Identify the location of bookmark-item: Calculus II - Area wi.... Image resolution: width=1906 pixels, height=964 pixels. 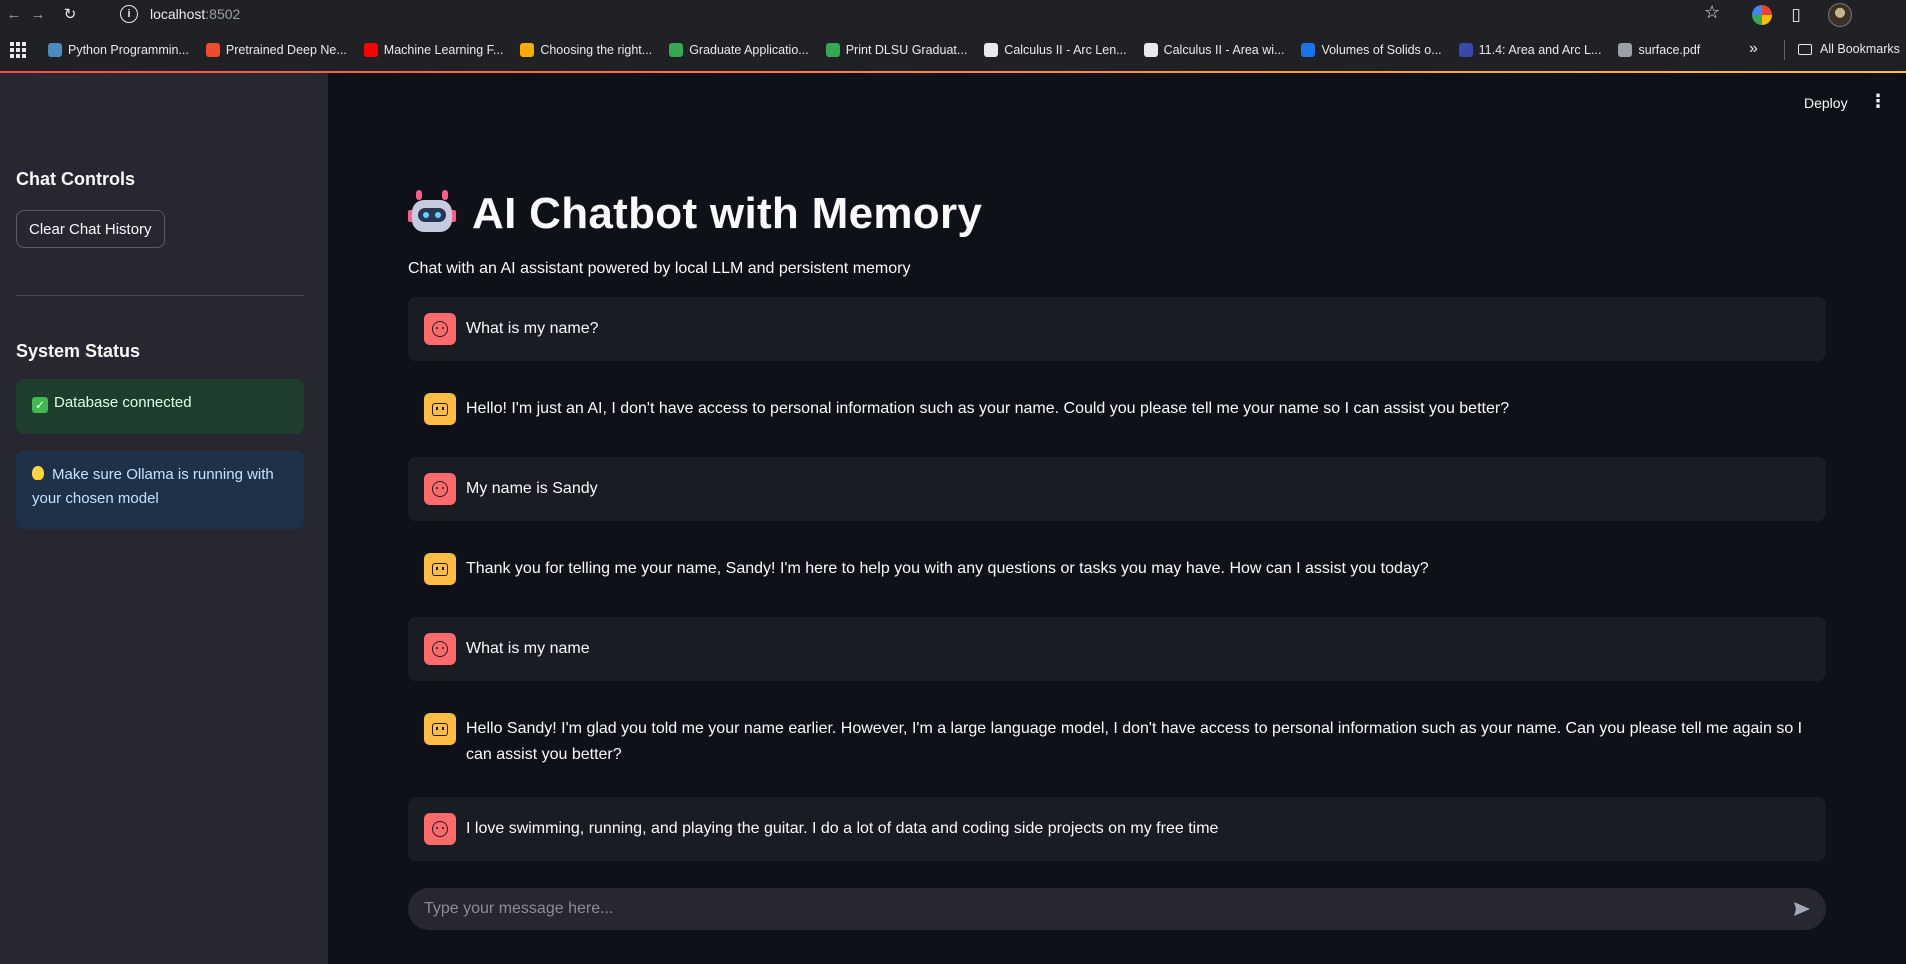
(1214, 50).